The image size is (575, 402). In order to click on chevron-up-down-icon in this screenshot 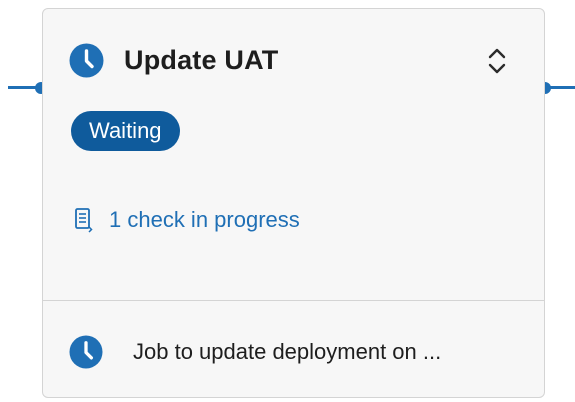, I will do `click(497, 61)`.